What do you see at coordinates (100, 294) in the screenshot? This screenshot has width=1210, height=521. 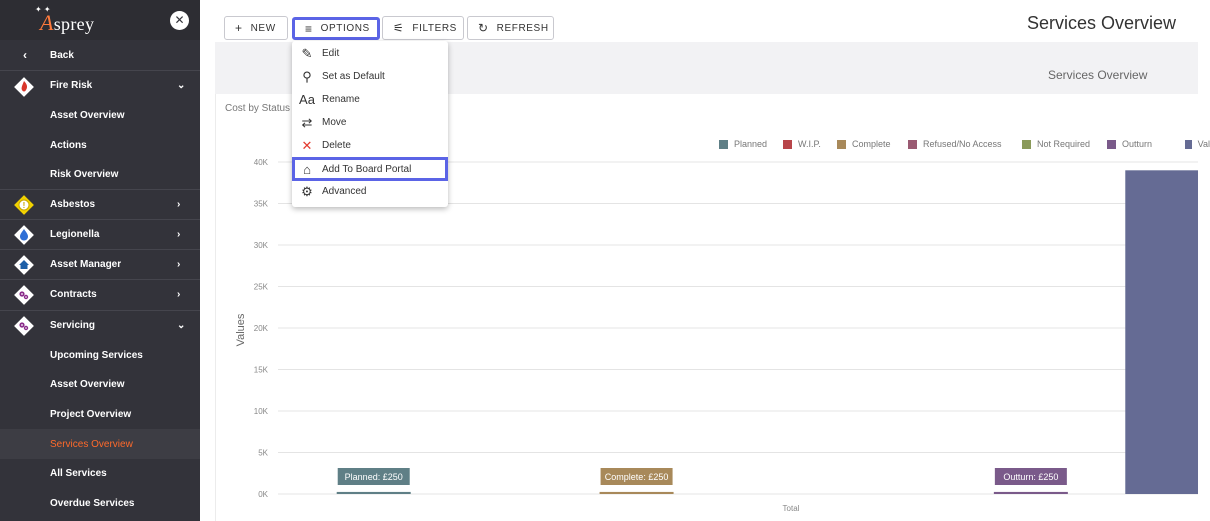 I see `sidebar-item-contracts: Contracts ›` at bounding box center [100, 294].